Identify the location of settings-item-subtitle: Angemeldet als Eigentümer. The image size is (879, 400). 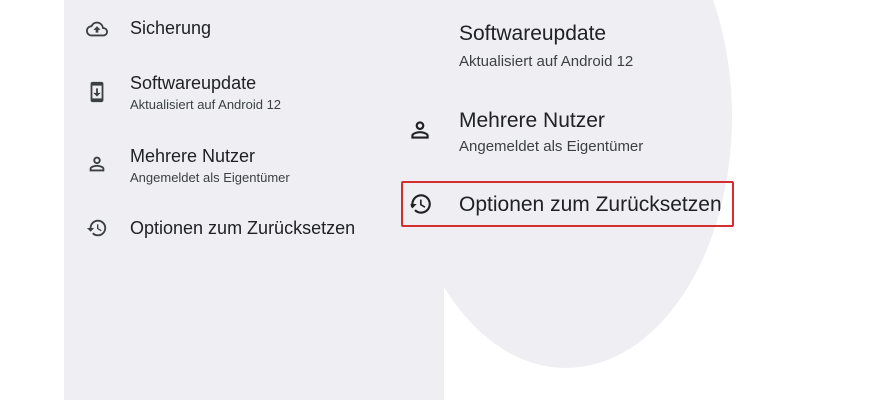
(210, 177).